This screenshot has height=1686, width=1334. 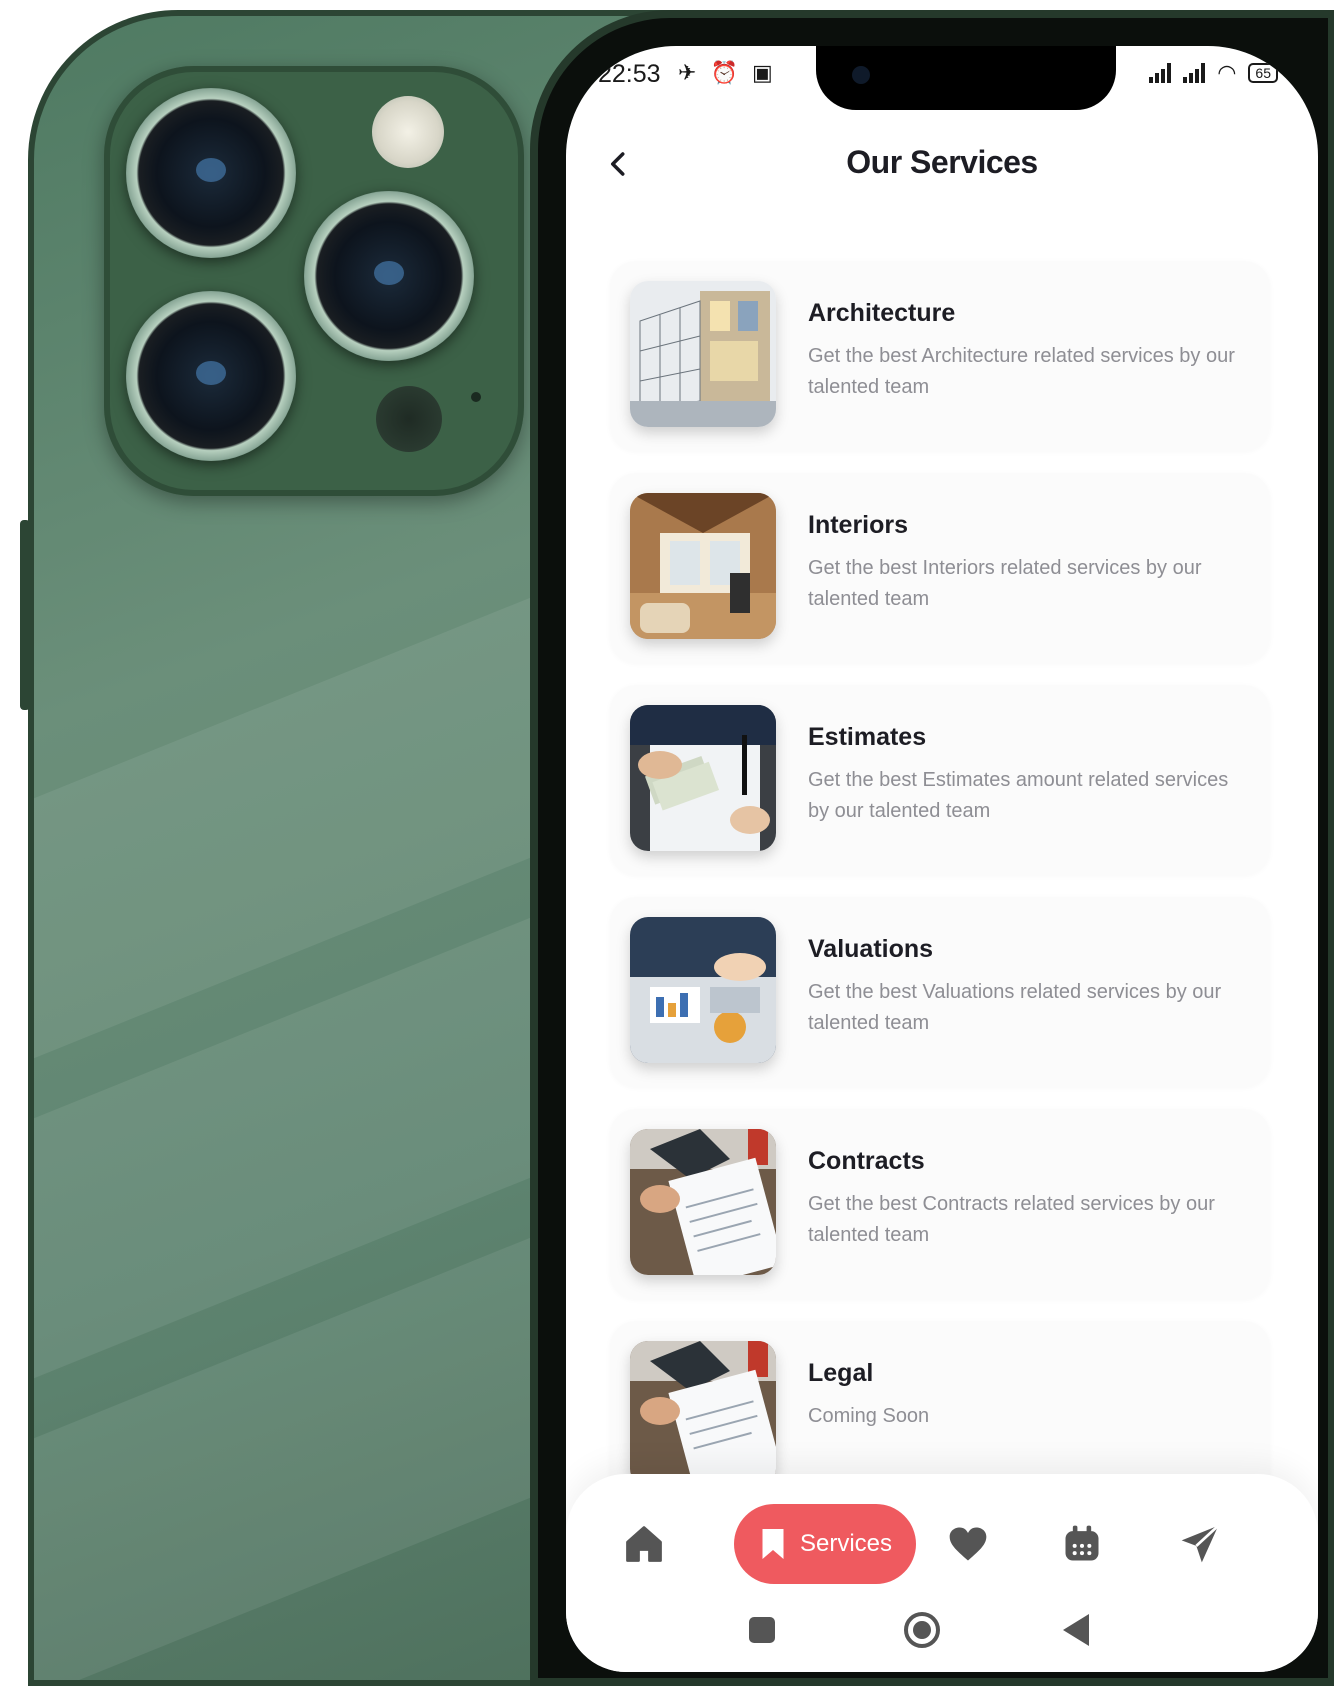 I want to click on notch, so click(x=966, y=78).